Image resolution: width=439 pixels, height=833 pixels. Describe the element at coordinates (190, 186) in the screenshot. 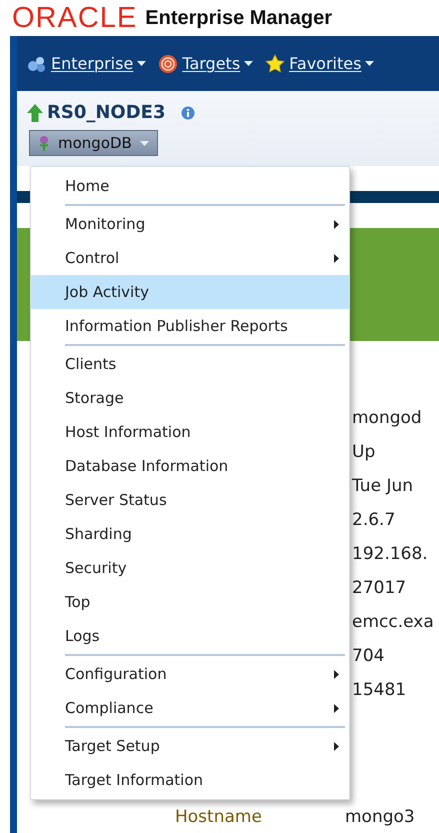

I see `menu-item: Home` at that location.